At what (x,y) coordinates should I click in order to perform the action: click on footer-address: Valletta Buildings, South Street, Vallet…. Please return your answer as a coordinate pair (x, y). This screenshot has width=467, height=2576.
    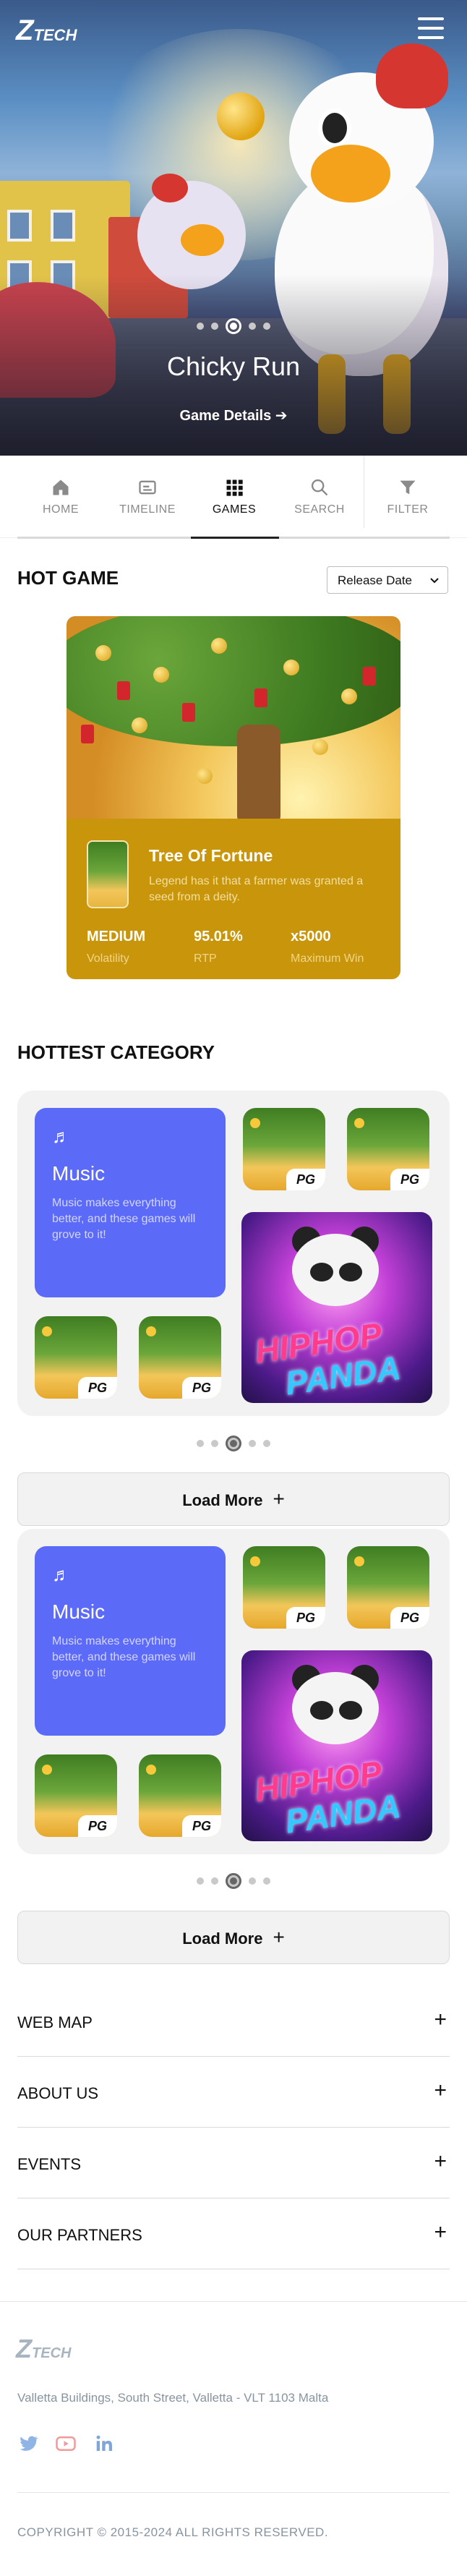
    Looking at the image, I should click on (173, 2398).